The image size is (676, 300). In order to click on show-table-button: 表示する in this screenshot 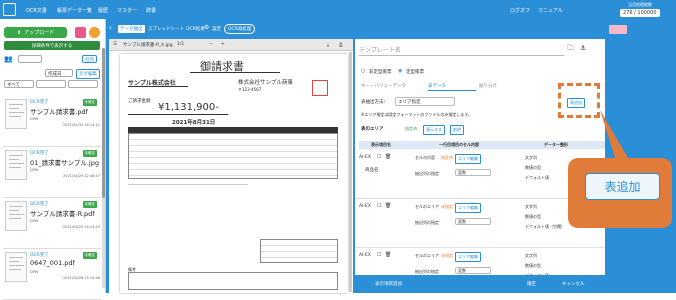, I will do `click(434, 130)`.